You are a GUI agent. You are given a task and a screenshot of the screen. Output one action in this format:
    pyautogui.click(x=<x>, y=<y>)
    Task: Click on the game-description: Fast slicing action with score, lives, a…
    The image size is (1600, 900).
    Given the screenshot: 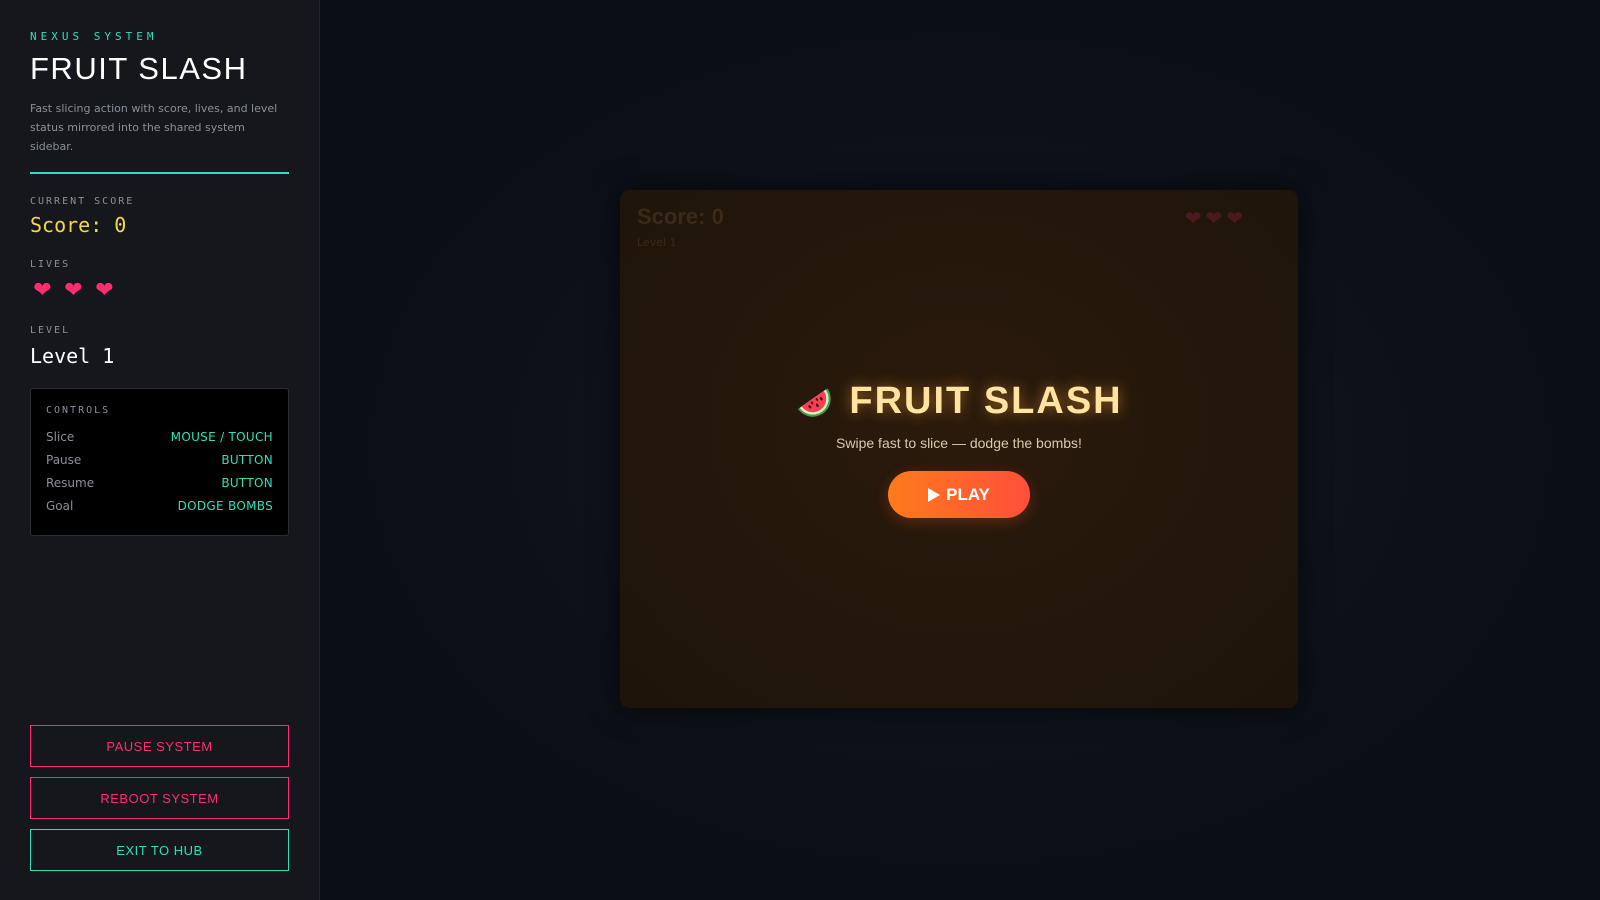 What is the action you would take?
    pyautogui.click(x=154, y=127)
    